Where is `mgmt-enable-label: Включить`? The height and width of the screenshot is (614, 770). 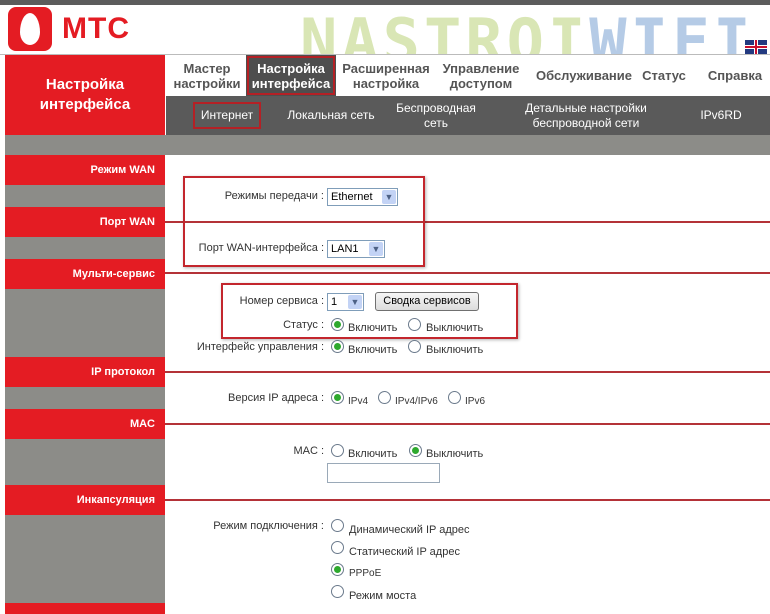
mgmt-enable-label: Включить is located at coordinates (373, 350).